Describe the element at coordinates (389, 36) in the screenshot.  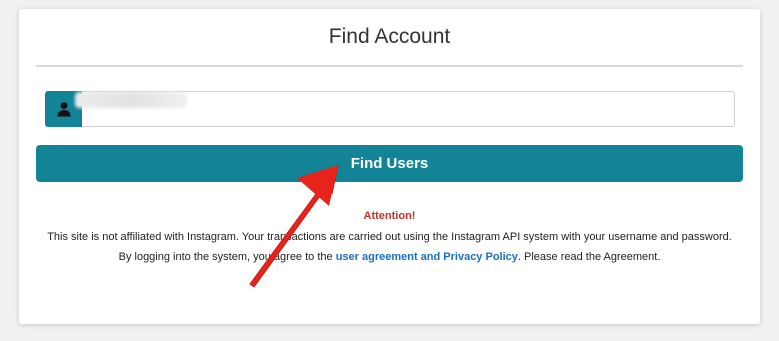
I see `page-title: Find Account` at that location.